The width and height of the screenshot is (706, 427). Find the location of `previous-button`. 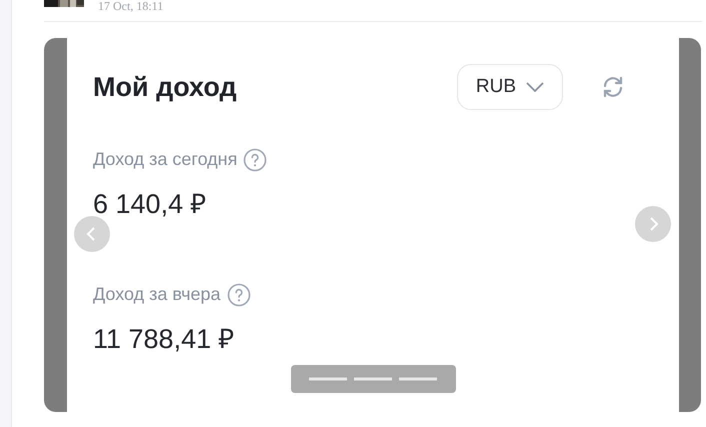

previous-button is located at coordinates (92, 234).